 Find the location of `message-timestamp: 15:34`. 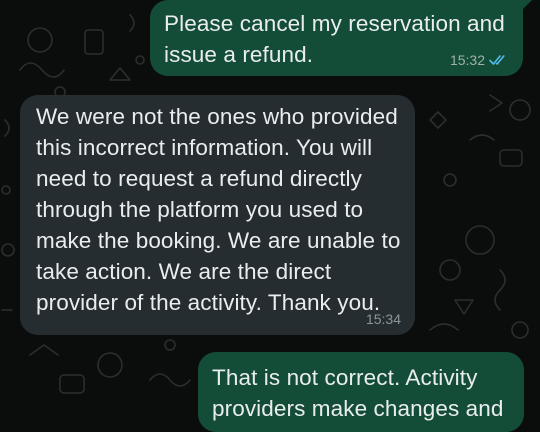

message-timestamp: 15:34 is located at coordinates (383, 319).